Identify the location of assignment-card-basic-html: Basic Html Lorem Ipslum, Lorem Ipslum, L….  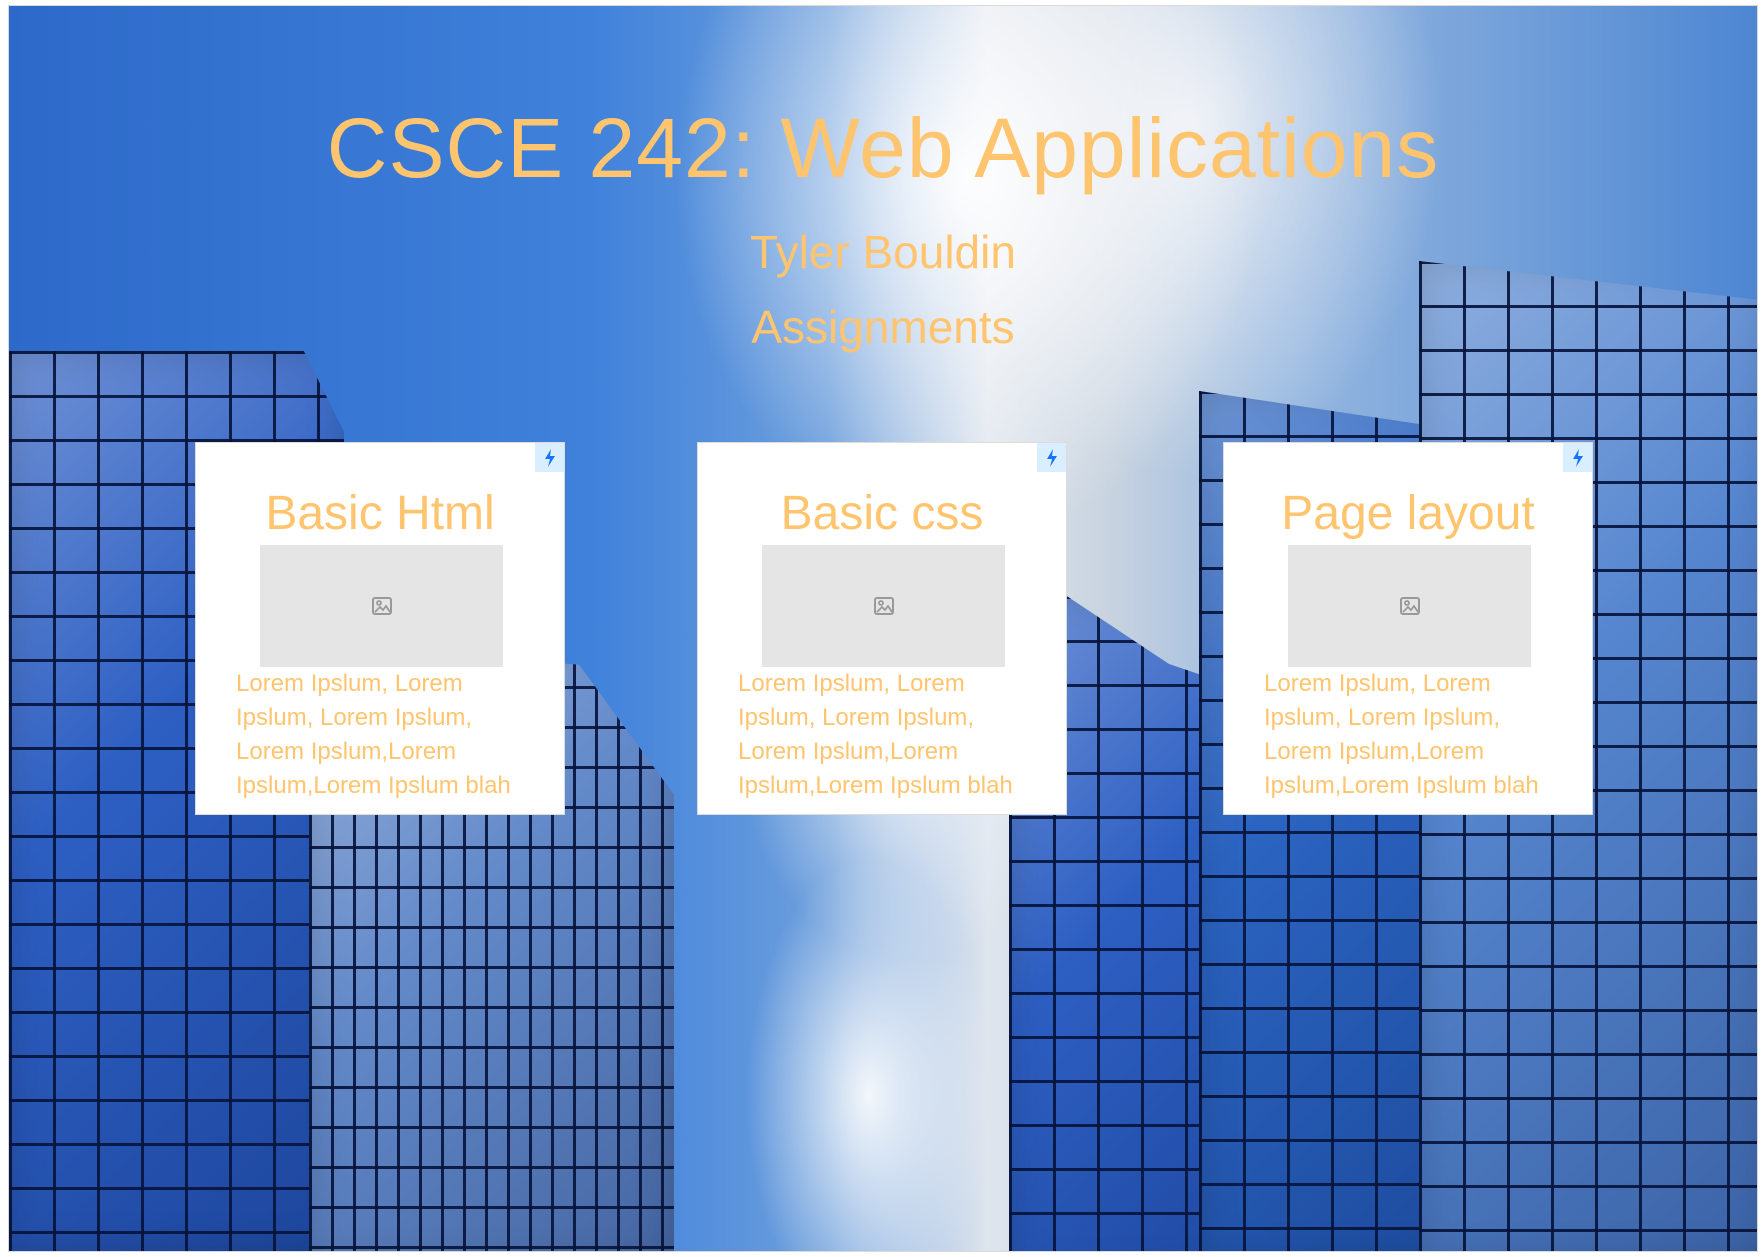
(380, 628).